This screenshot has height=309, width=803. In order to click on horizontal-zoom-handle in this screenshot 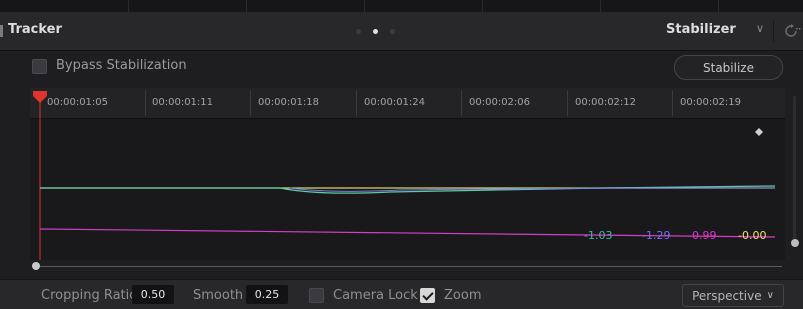, I will do `click(36, 266)`.